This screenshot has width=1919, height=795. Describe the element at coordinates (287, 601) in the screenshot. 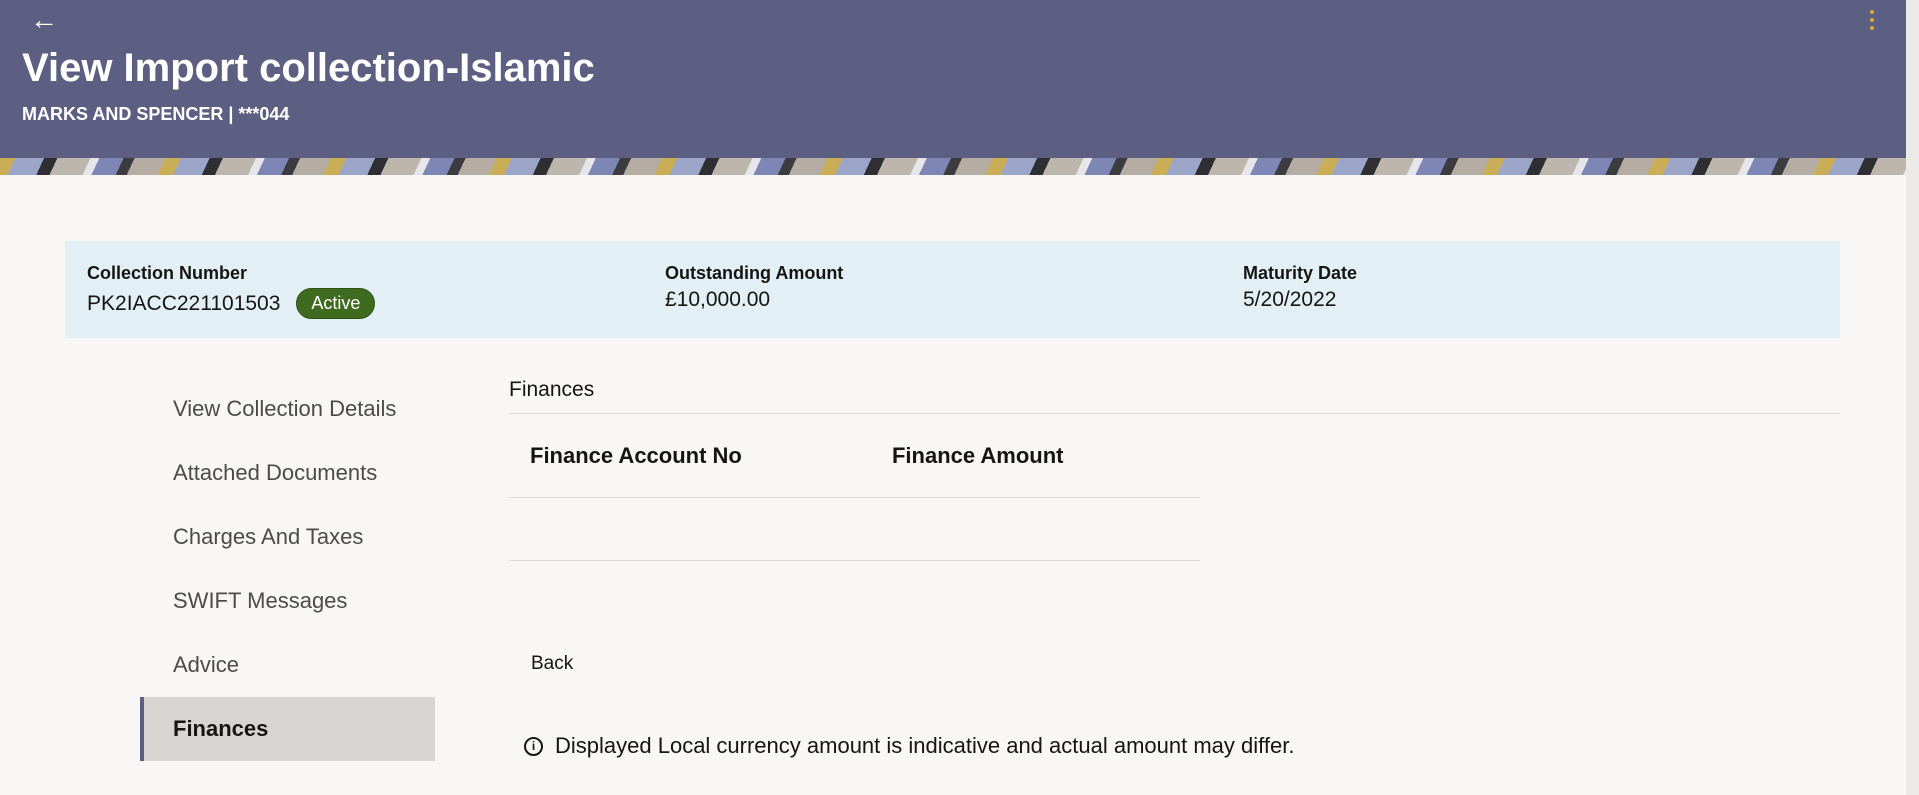

I see `sidebar-item-swift-messages: SWIFT Messages` at that location.